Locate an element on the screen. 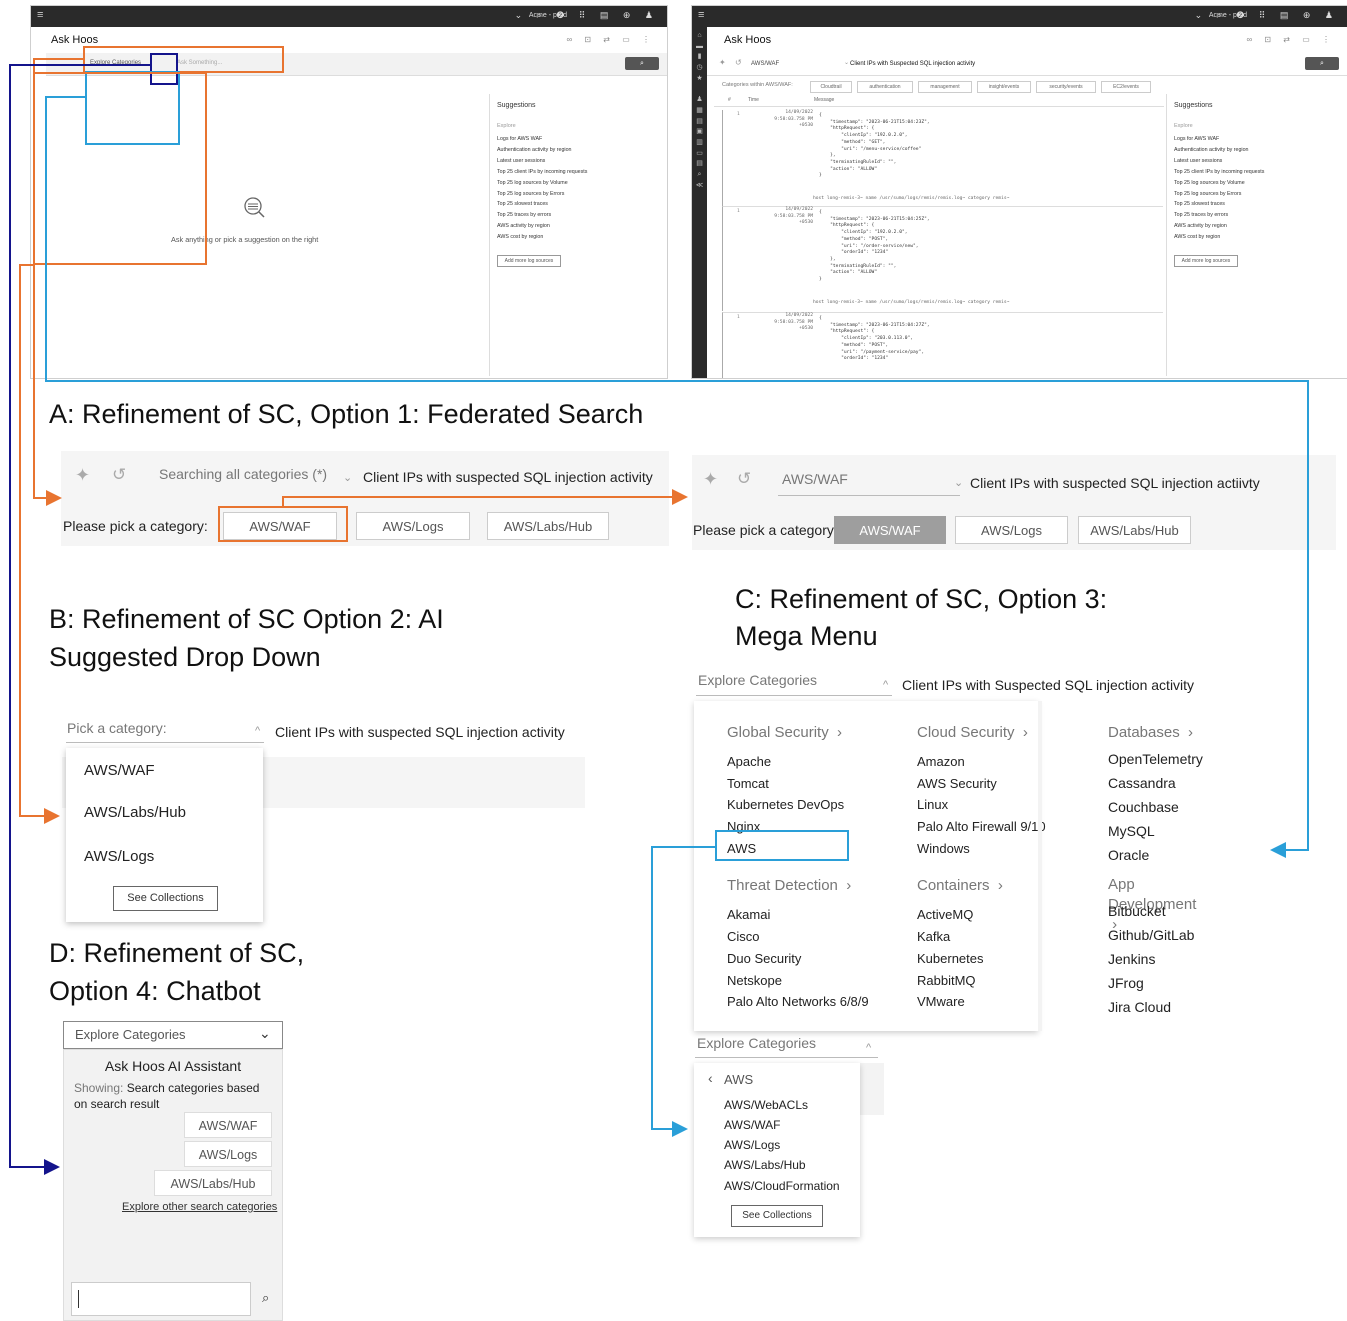 Image resolution: width=1347 pixels, height=1321 pixels. connector-to-option-a is located at coordinates (58, 282).